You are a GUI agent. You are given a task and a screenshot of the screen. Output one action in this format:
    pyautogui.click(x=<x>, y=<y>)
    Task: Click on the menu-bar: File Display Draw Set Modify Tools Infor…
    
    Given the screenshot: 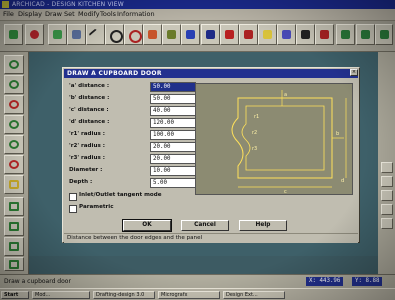 What is the action you would take?
    pyautogui.click(x=197, y=15)
    